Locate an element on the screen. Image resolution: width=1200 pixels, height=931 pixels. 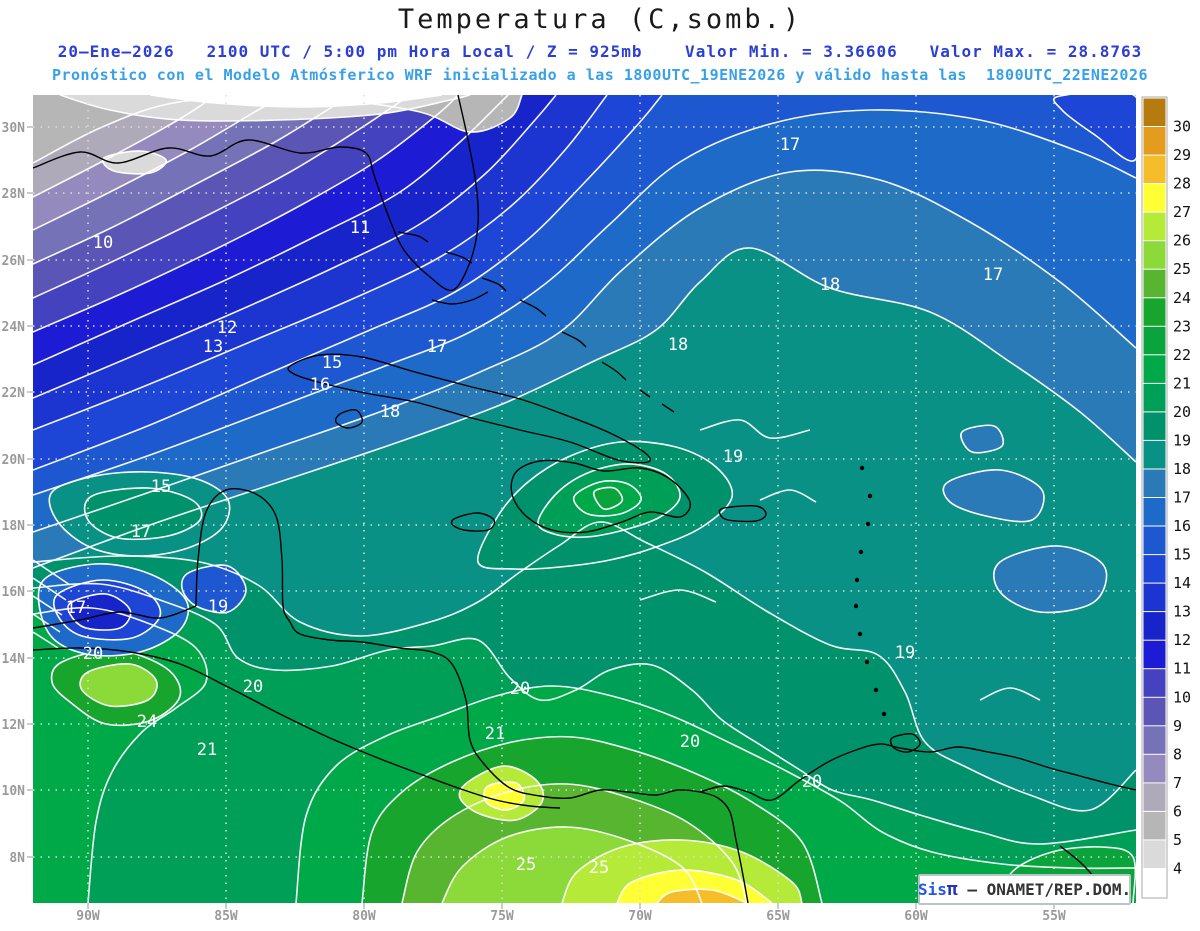
colorbar-label: 7 is located at coordinates (1177, 783).